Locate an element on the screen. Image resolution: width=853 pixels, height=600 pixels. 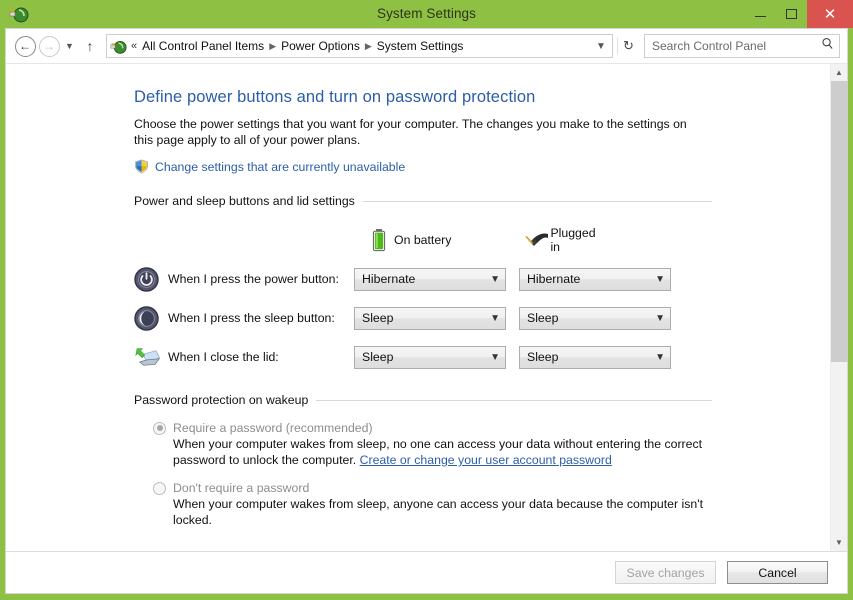
minimize-icon is located at coordinates (760, 16).